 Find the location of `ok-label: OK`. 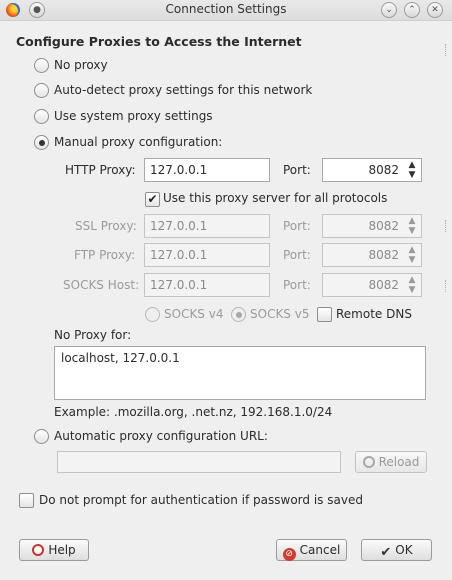

ok-label: OK is located at coordinates (404, 550).